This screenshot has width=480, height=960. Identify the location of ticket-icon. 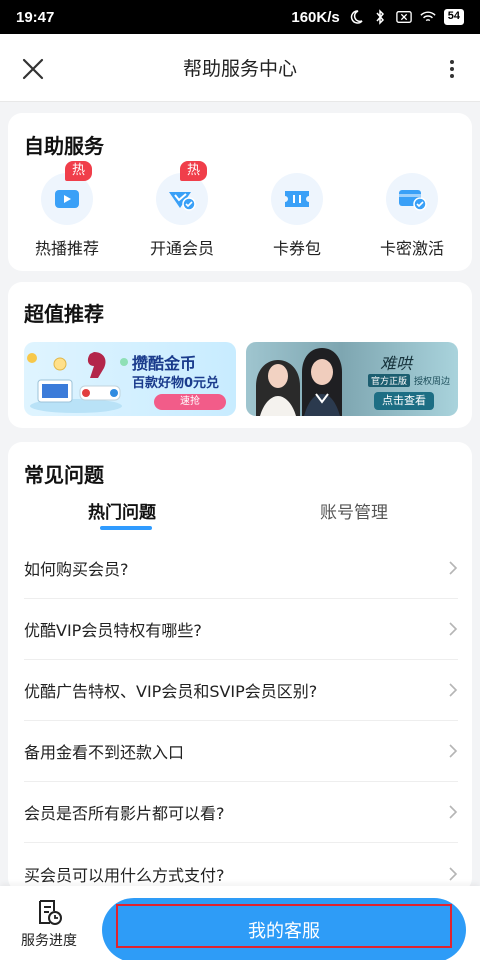
(297, 199).